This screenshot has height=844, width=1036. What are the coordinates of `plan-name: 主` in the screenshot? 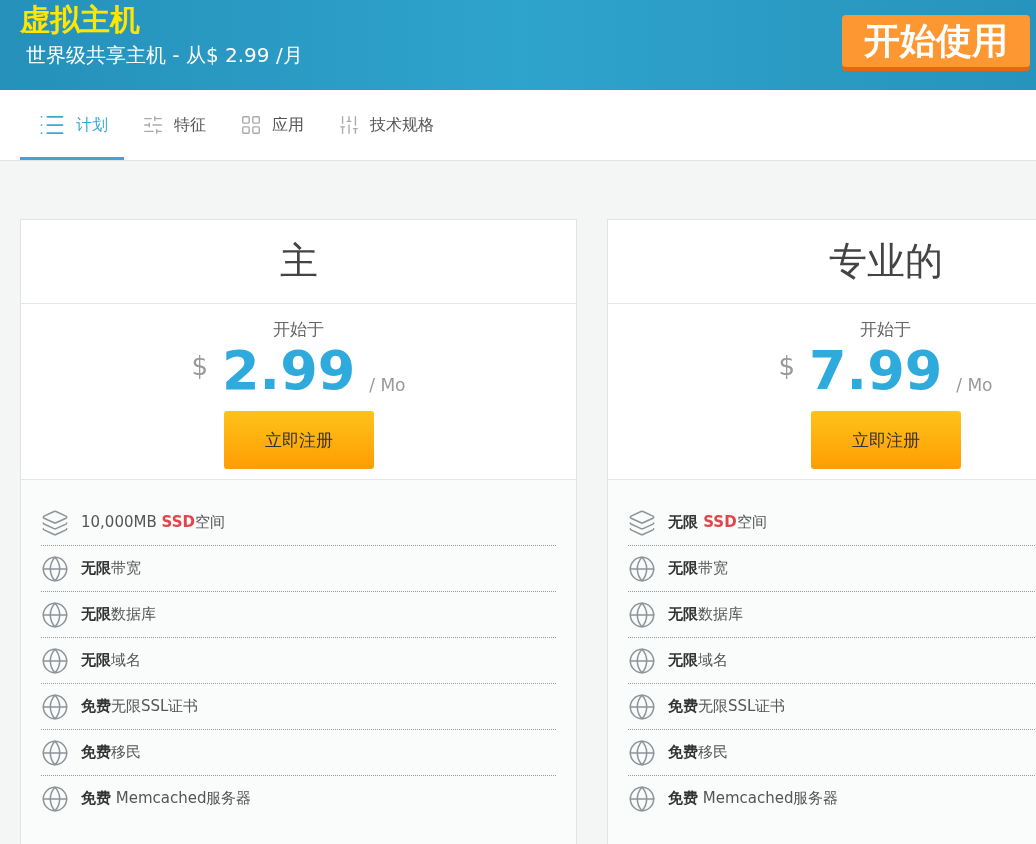 It's located at (298, 262).